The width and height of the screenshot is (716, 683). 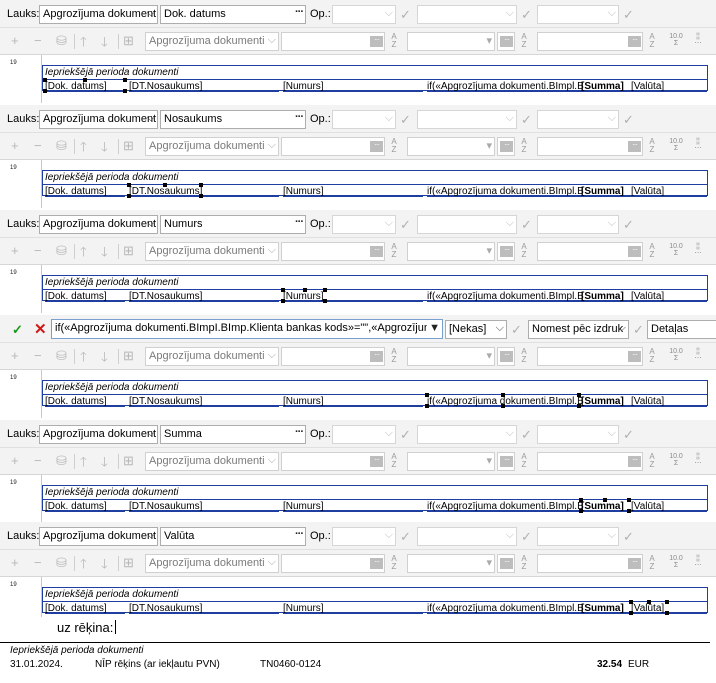 I want to click on cancel-x-icon: ✕, so click(x=40, y=329).